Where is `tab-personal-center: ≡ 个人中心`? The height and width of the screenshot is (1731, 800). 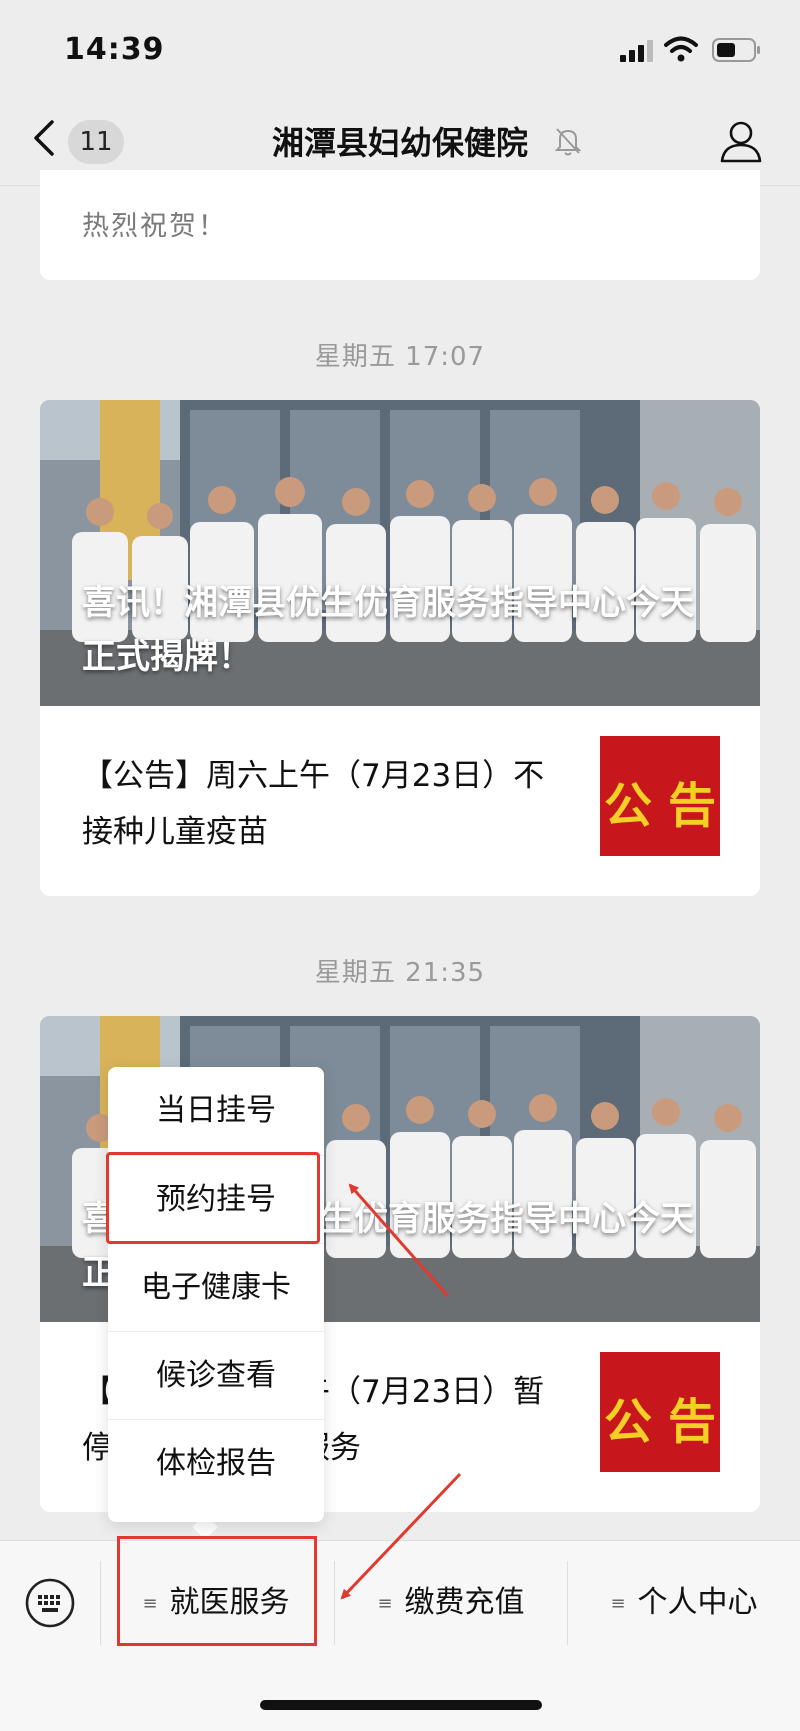
tab-personal-center: ≡ 个人中心 is located at coordinates (684, 1603).